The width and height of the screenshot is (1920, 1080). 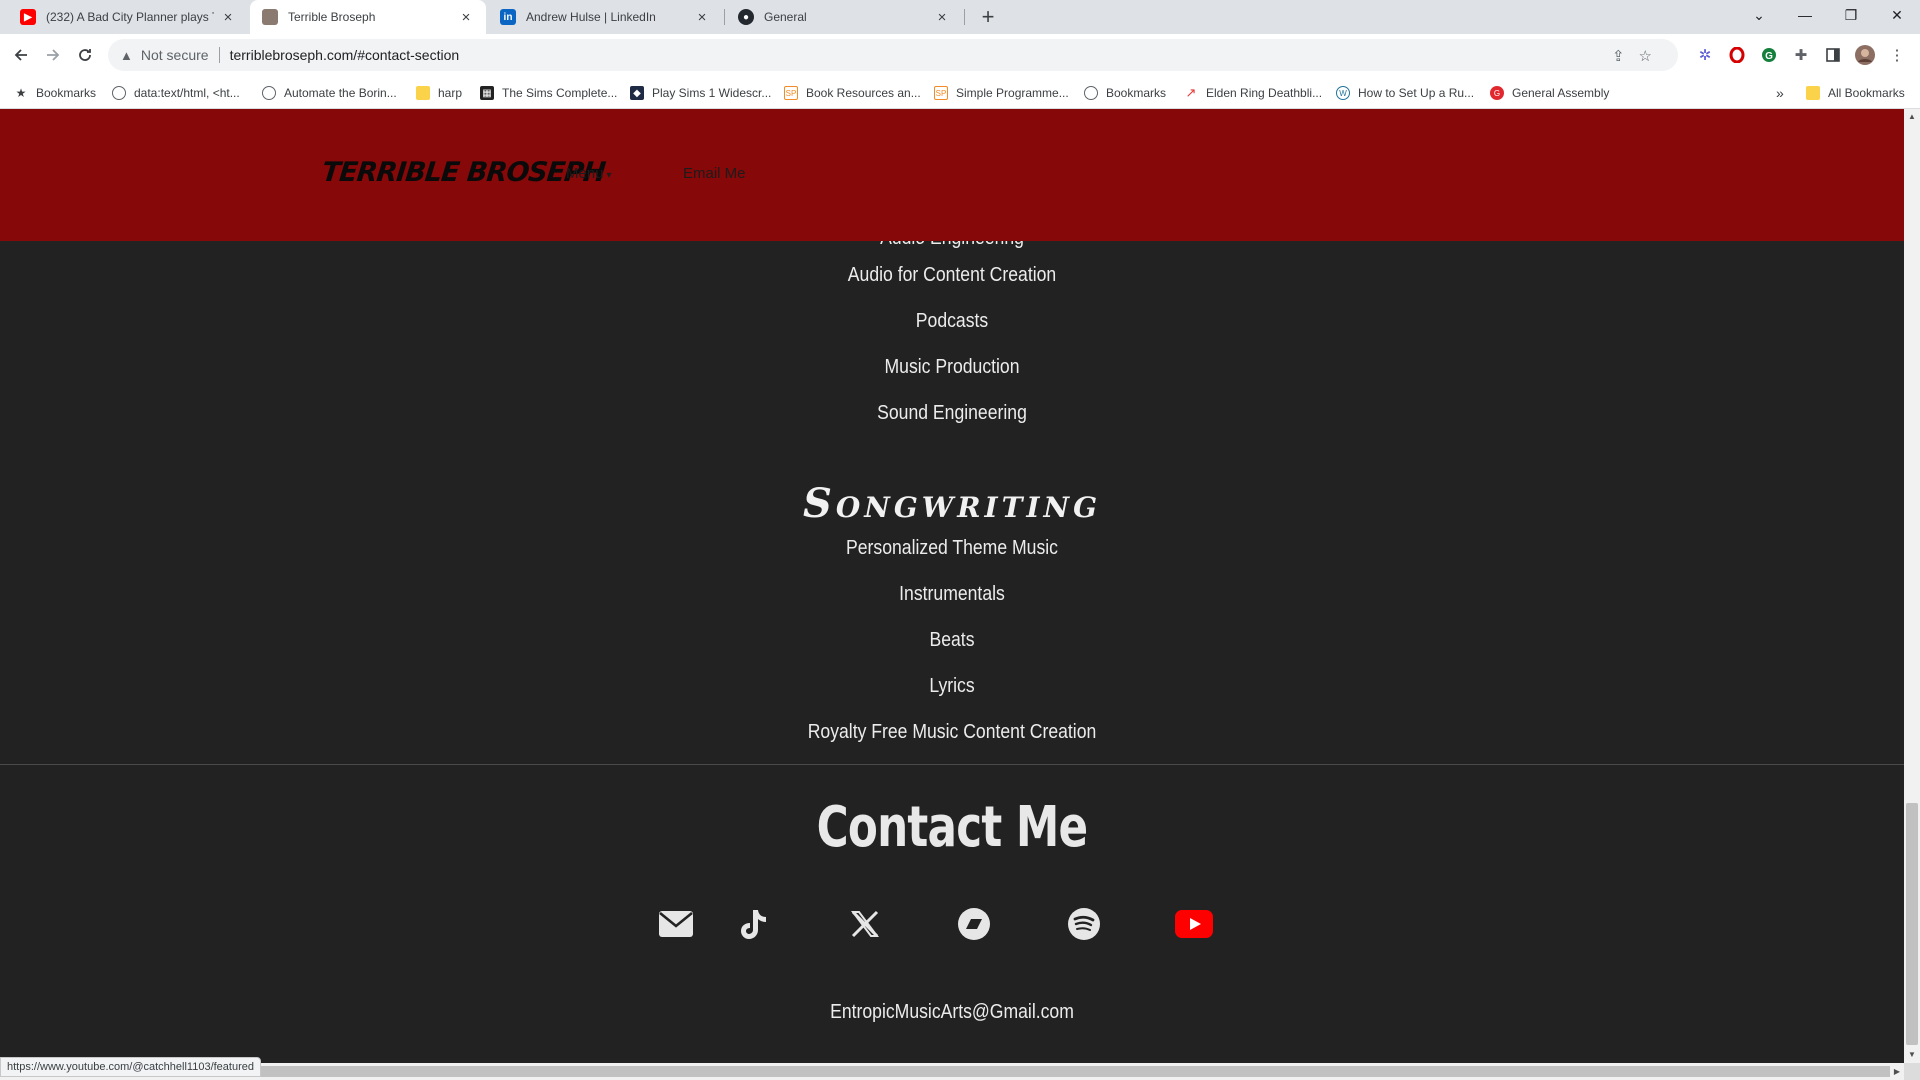 I want to click on tab-youtube: ▶ (232) A Bad City Planner plays Th ×, so click(x=128, y=17).